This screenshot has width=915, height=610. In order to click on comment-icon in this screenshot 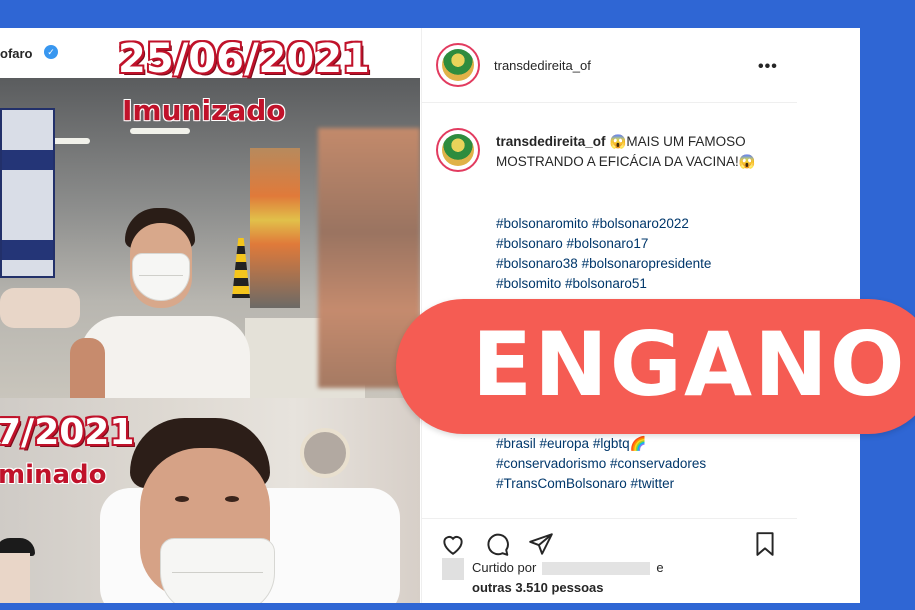, I will do `click(497, 544)`.